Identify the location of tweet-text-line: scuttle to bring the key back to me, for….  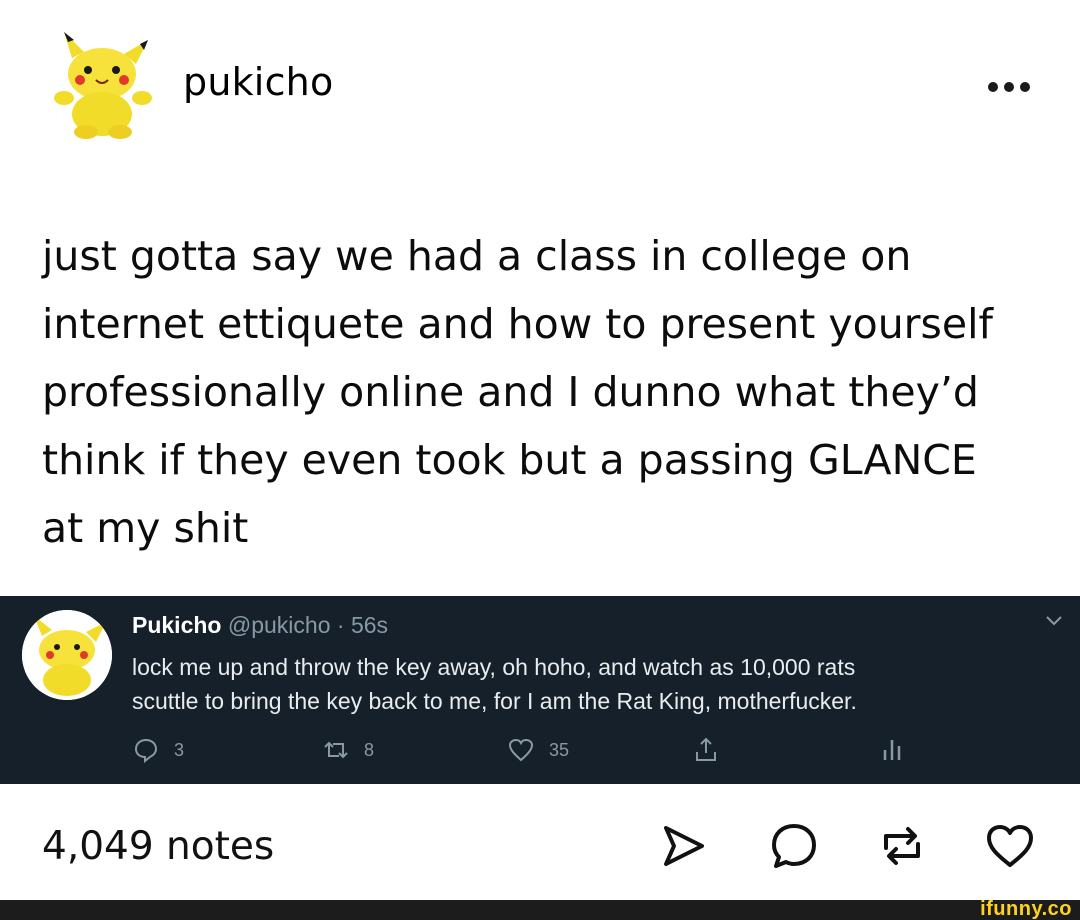
(494, 701).